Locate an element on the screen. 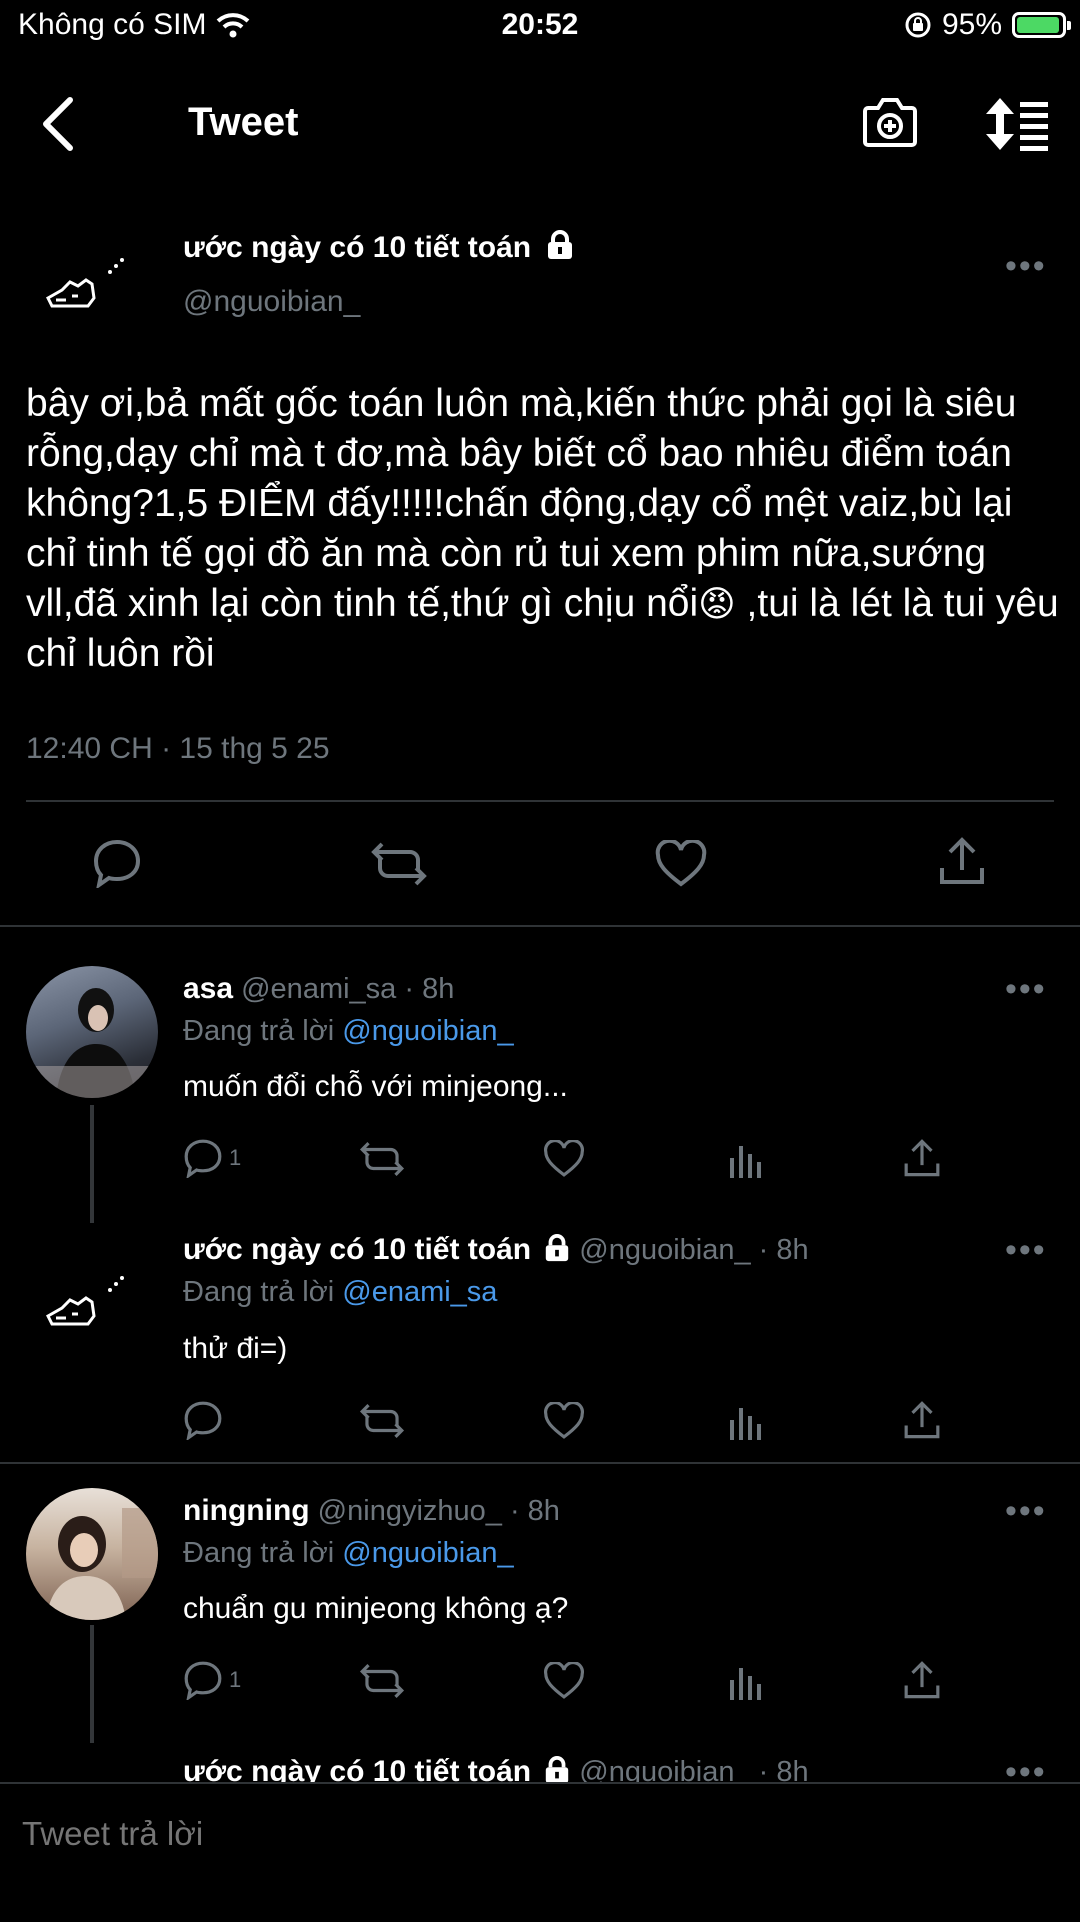 The image size is (1080, 1922). divider is located at coordinates (540, 801).